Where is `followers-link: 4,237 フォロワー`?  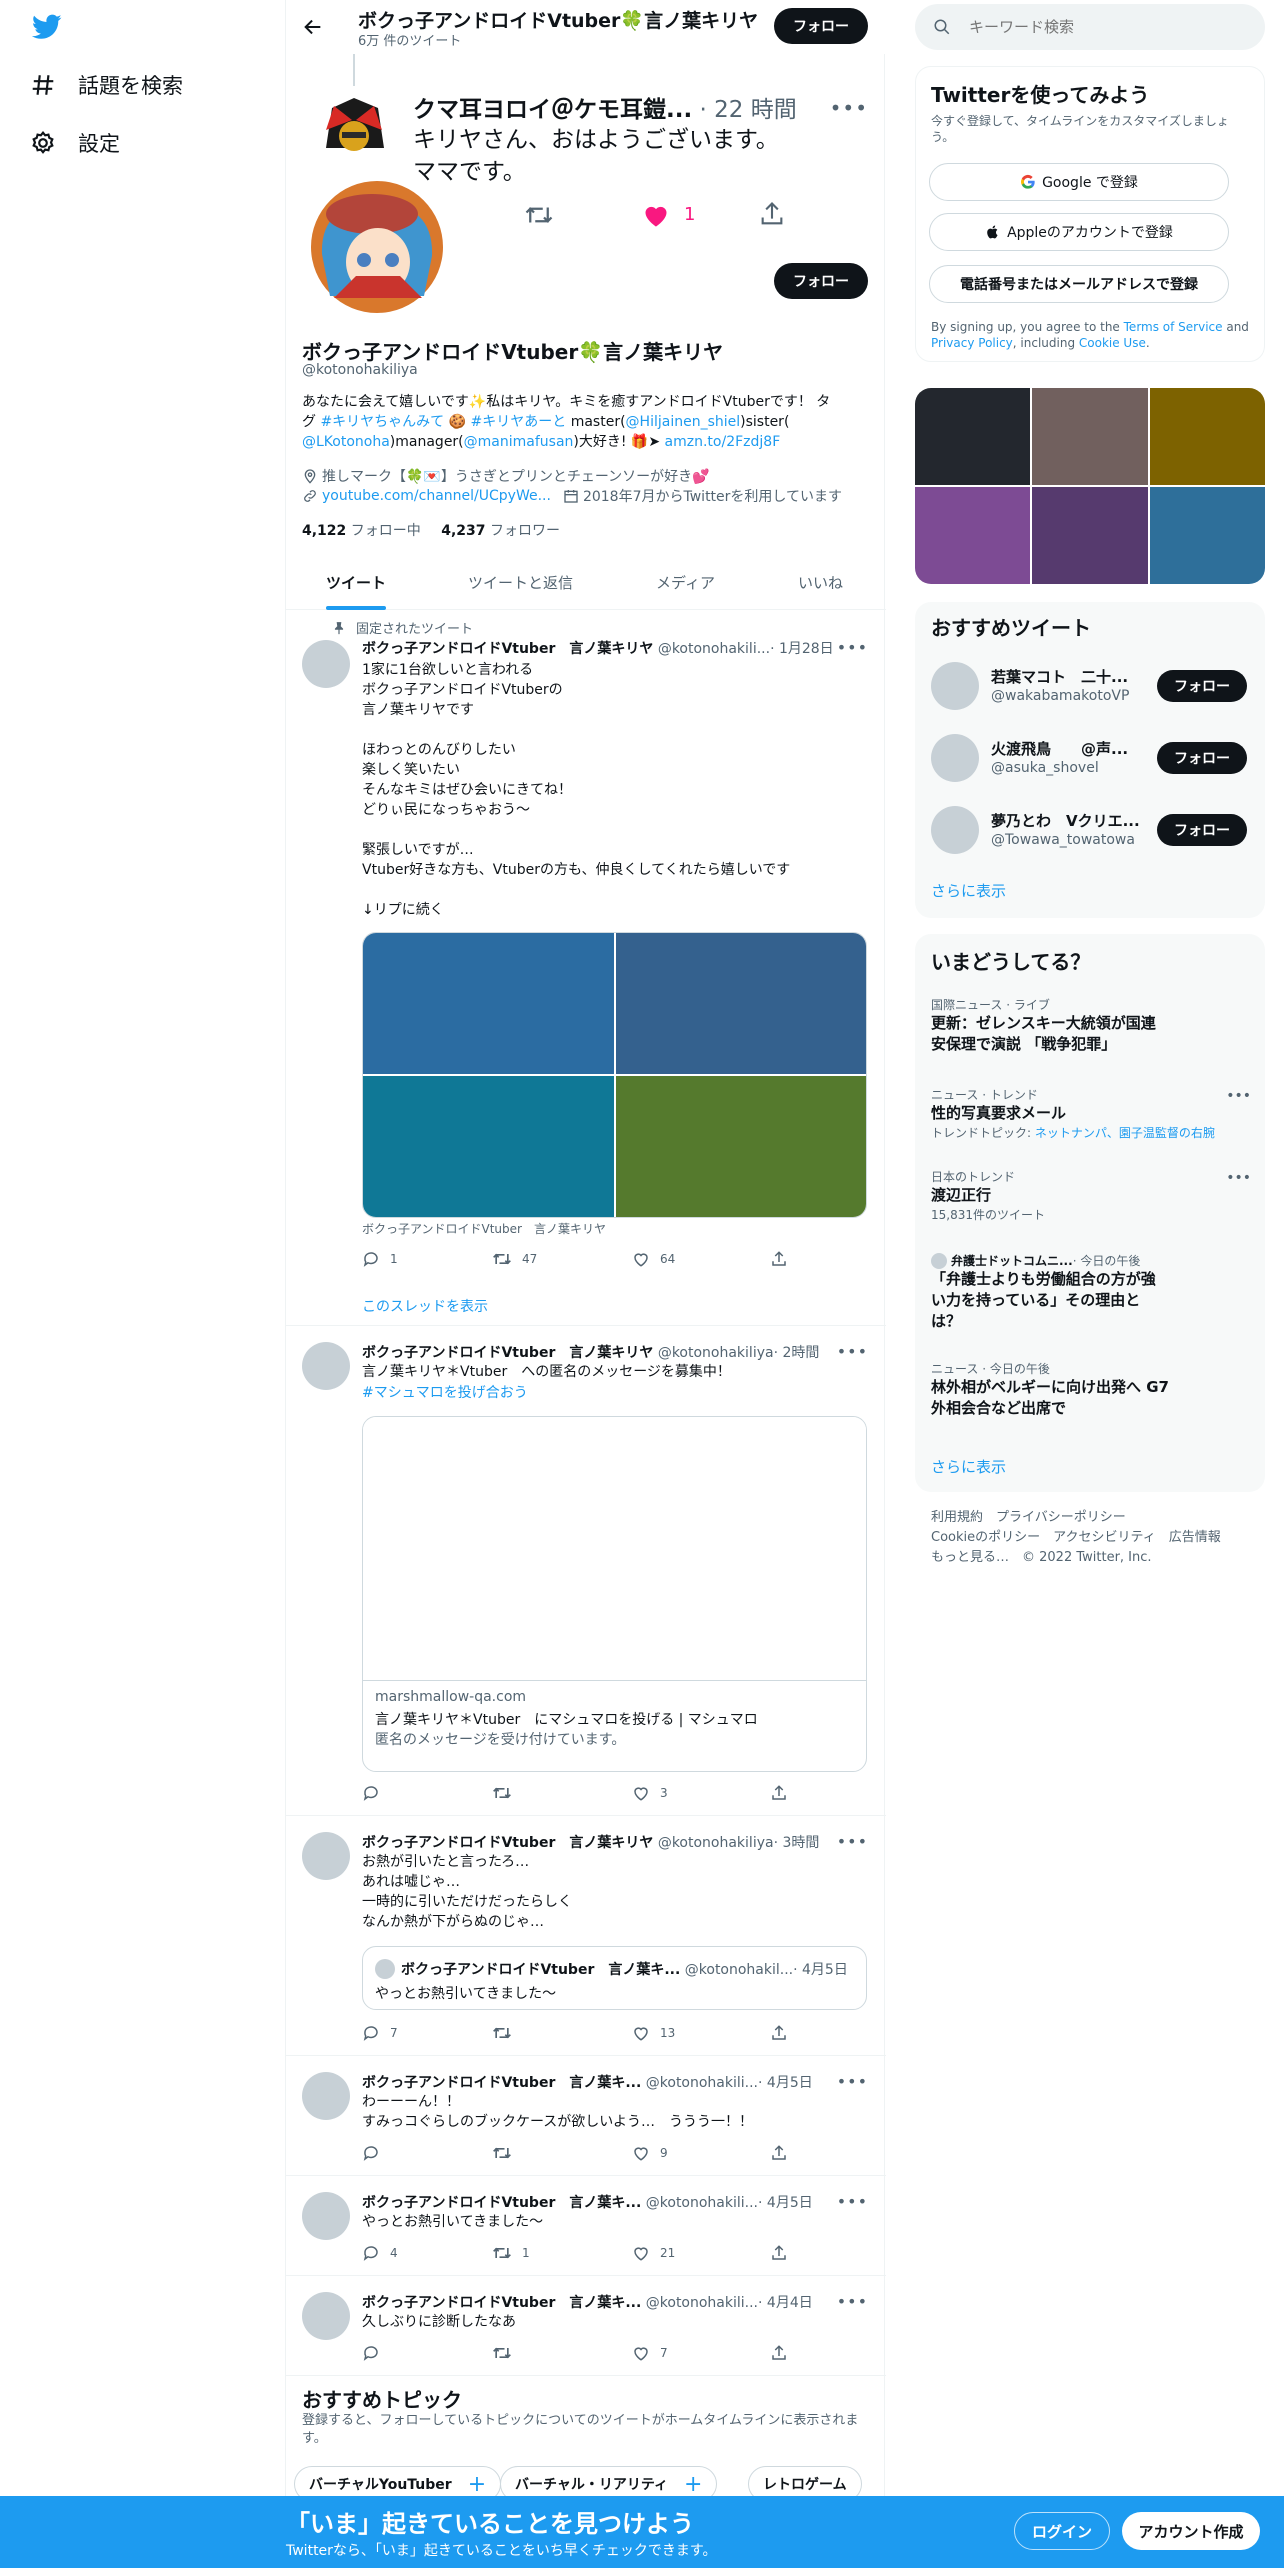 followers-link: 4,237 フォロワー is located at coordinates (500, 531).